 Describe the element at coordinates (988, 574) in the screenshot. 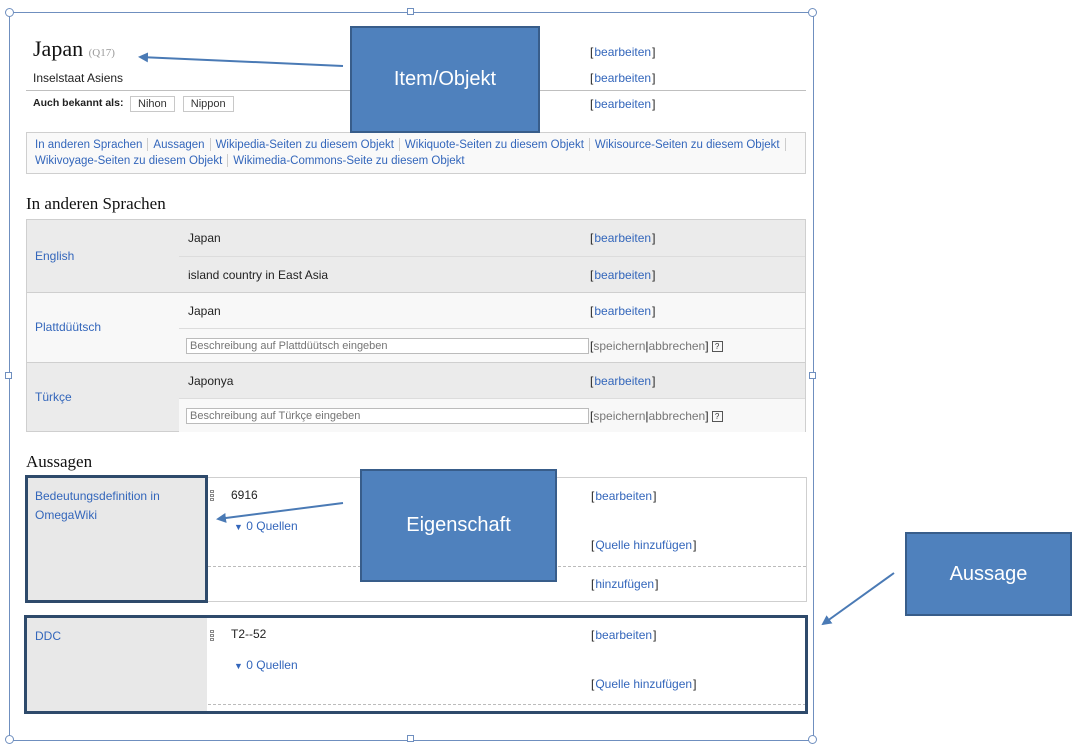

I see `callout-statement: Aussage` at that location.